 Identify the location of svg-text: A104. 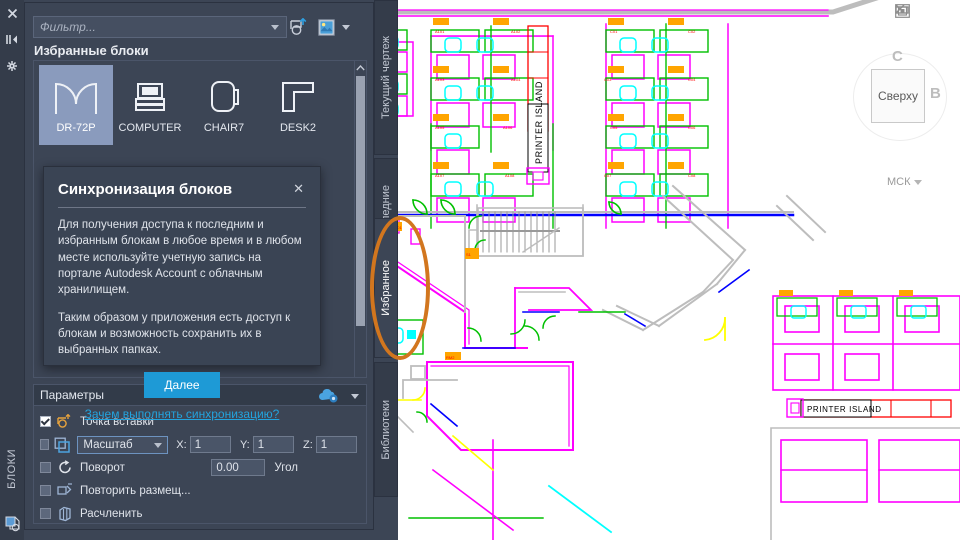
(516, 79).